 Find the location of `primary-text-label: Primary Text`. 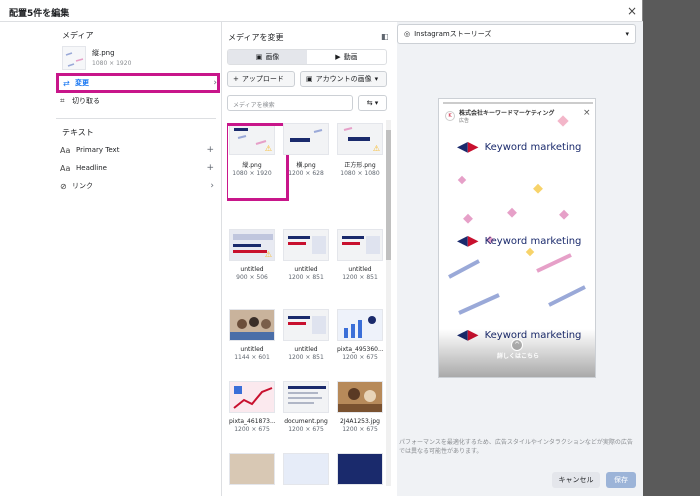

primary-text-label: Primary Text is located at coordinates (98, 150).